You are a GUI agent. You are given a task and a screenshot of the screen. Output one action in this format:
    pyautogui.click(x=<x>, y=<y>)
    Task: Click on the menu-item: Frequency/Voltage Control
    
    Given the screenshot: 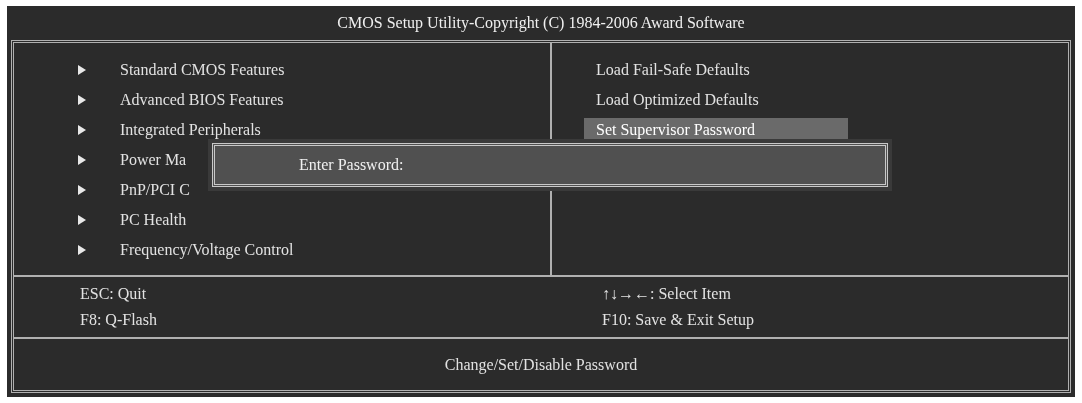 What is the action you would take?
    pyautogui.click(x=207, y=250)
    